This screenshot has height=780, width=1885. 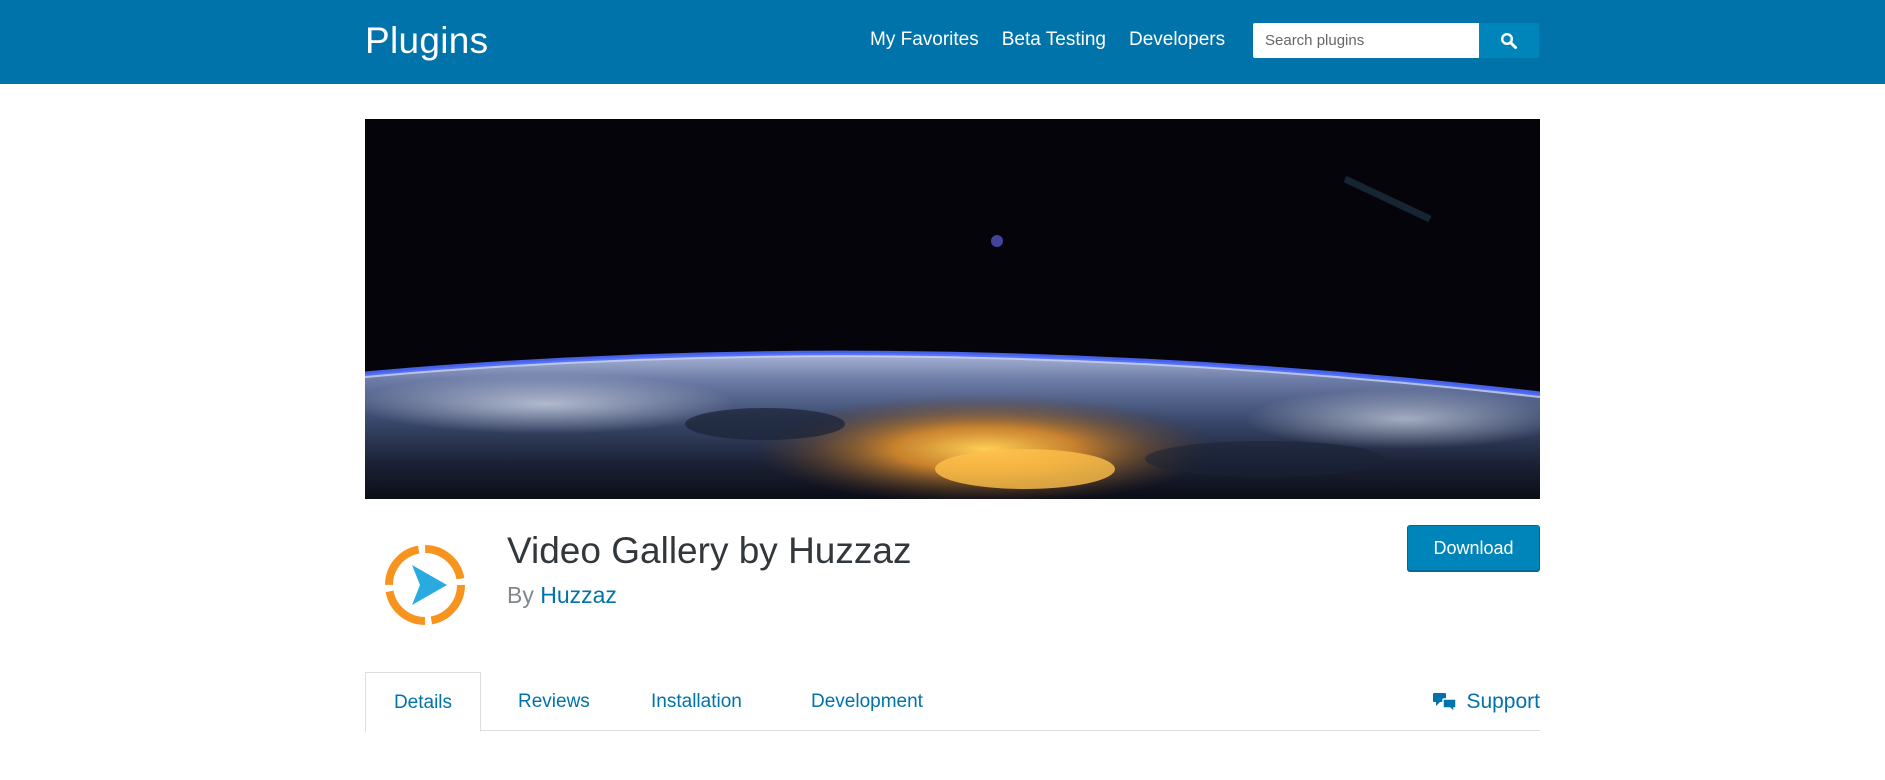 What do you see at coordinates (696, 701) in the screenshot?
I see `tab-installation: Installation` at bounding box center [696, 701].